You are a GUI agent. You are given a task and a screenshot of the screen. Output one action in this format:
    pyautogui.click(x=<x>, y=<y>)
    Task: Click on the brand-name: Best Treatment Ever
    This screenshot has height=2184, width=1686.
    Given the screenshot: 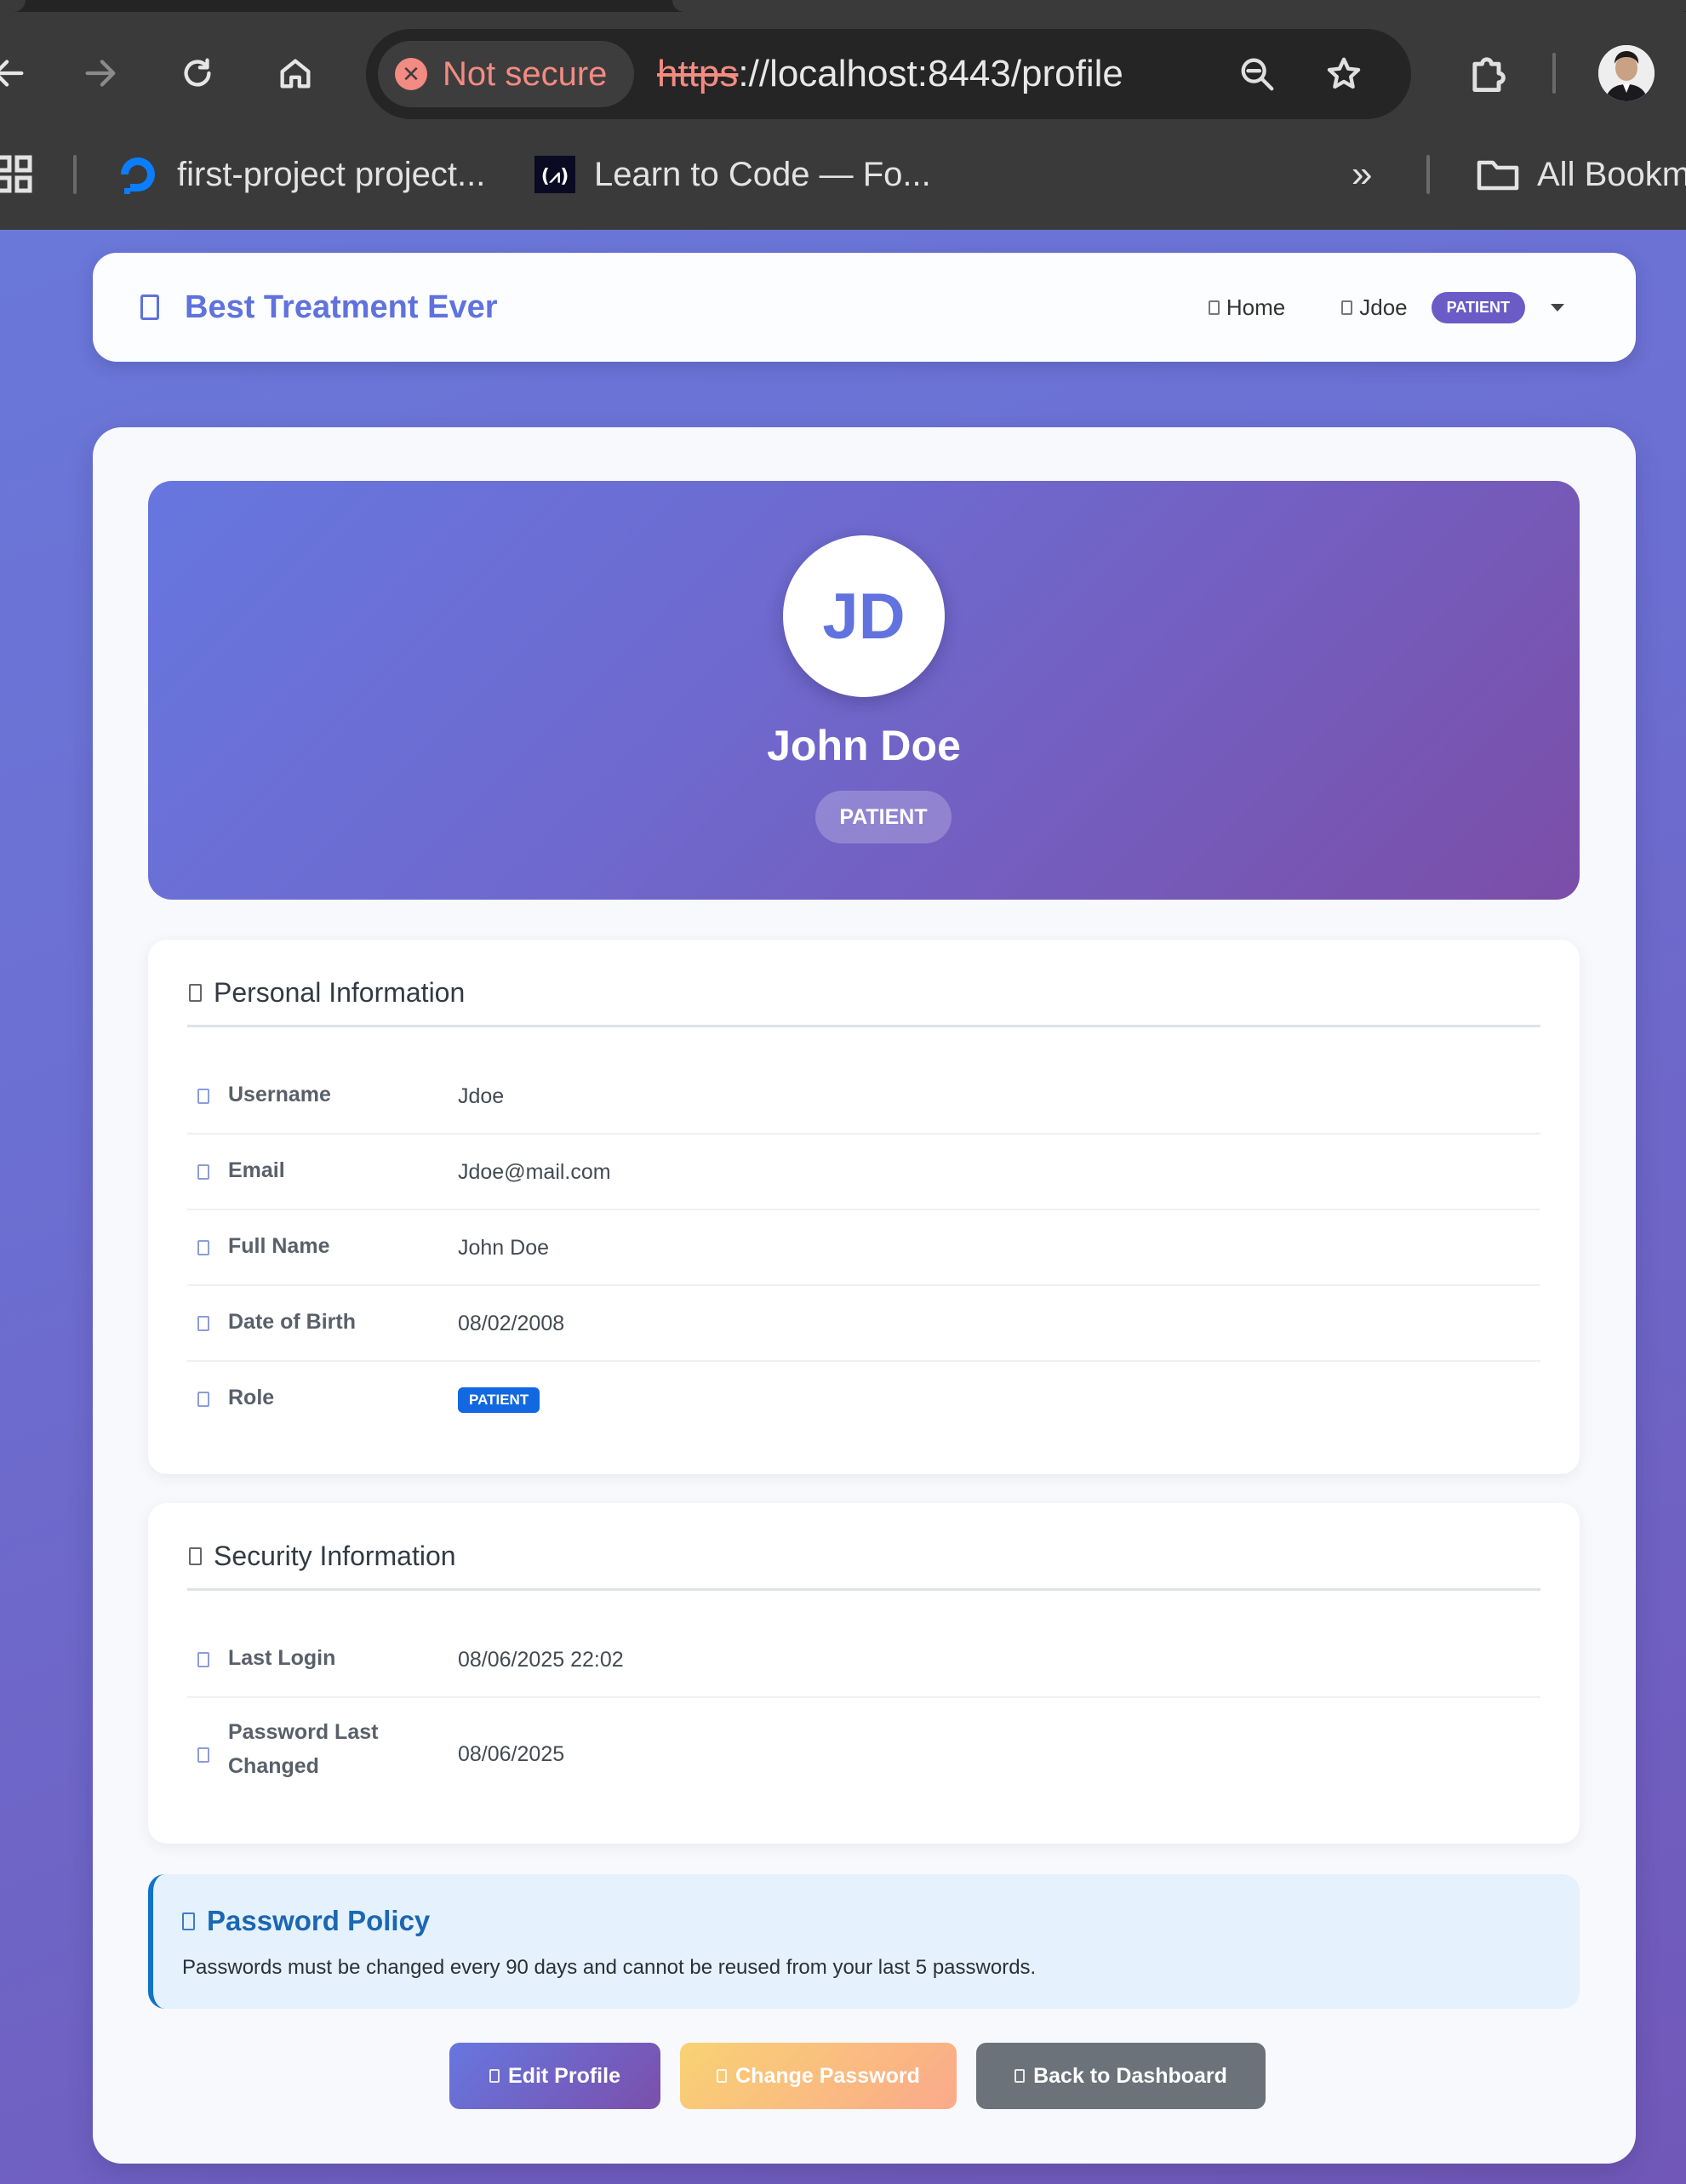 What is the action you would take?
    pyautogui.click(x=341, y=307)
    